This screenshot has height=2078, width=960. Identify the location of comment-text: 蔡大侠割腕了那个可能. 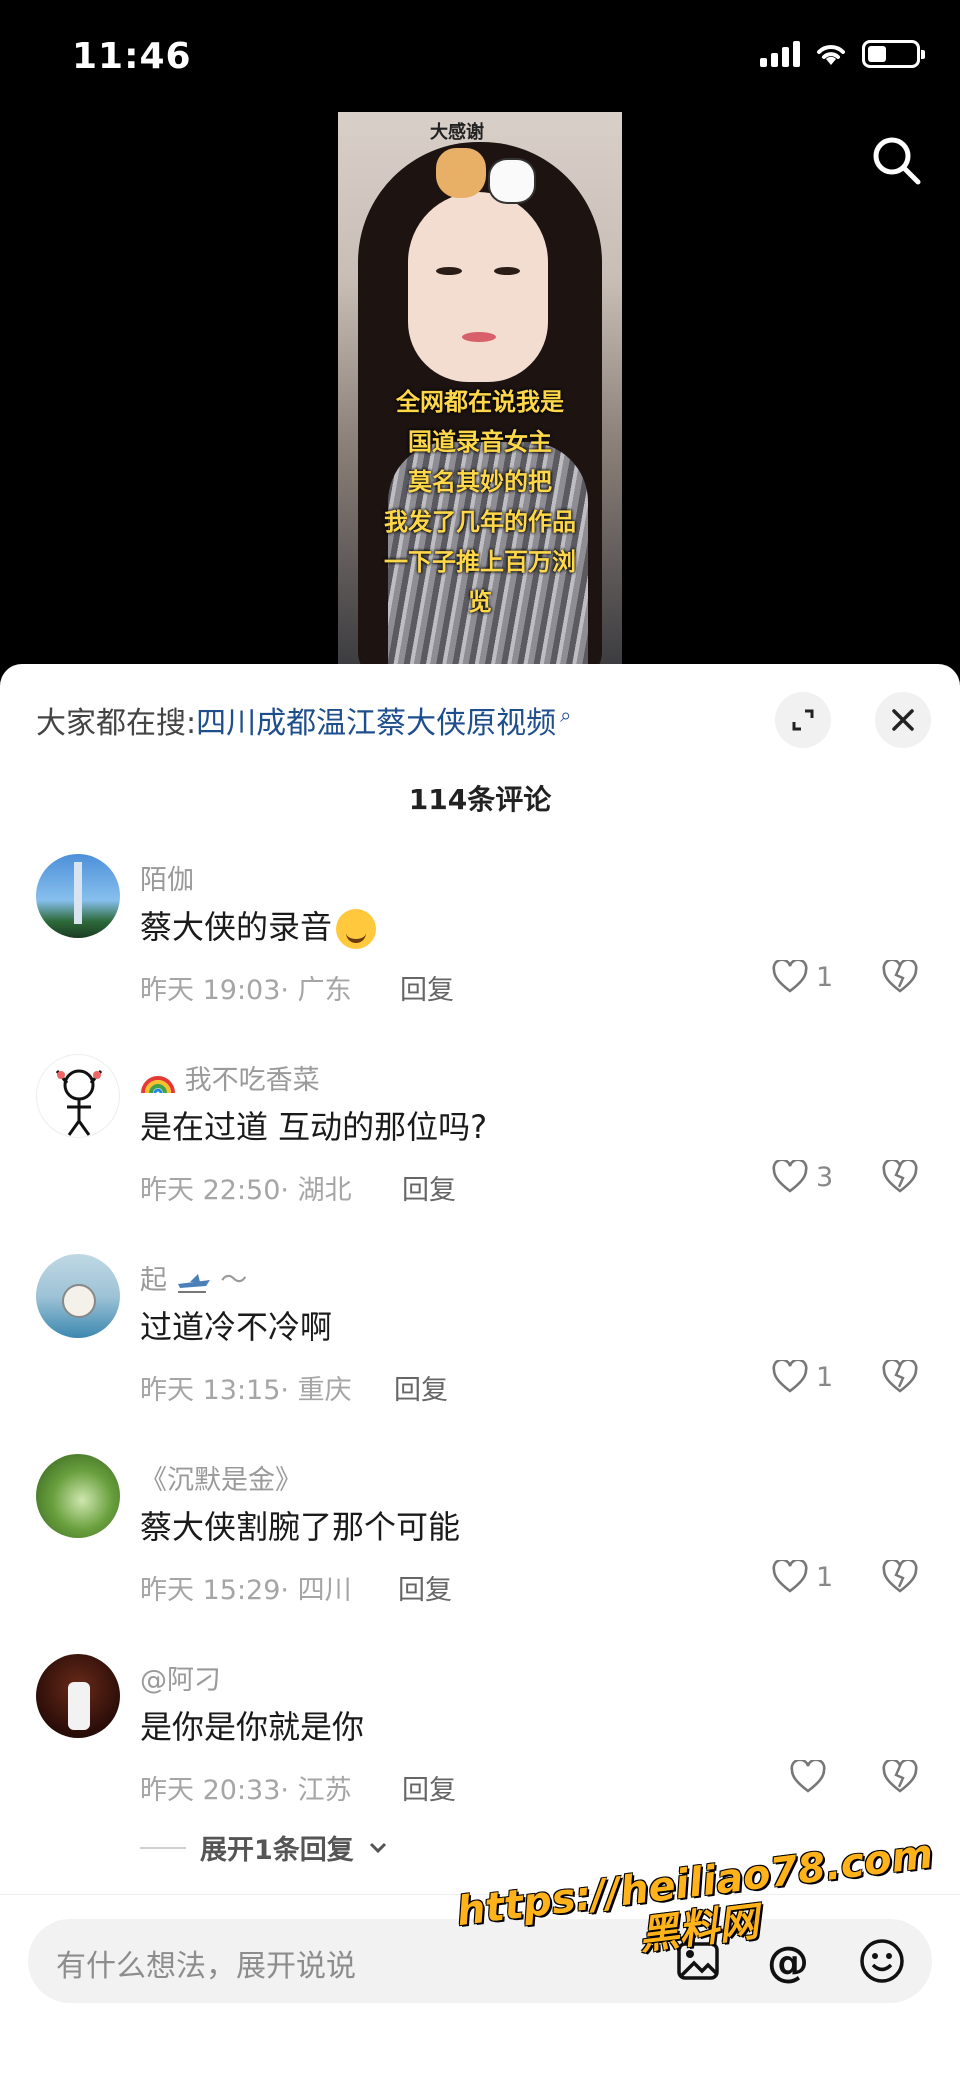
(300, 1527).